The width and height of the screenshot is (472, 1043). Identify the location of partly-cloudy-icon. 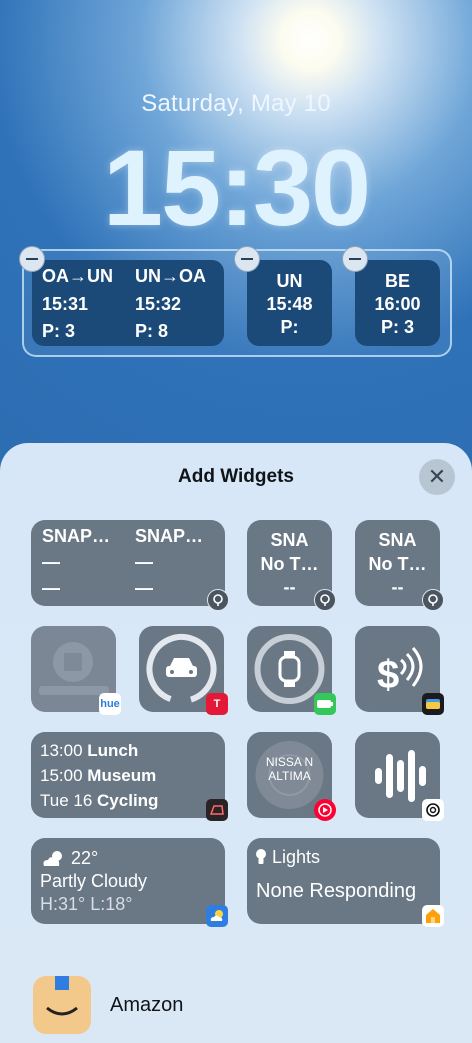
(52, 858).